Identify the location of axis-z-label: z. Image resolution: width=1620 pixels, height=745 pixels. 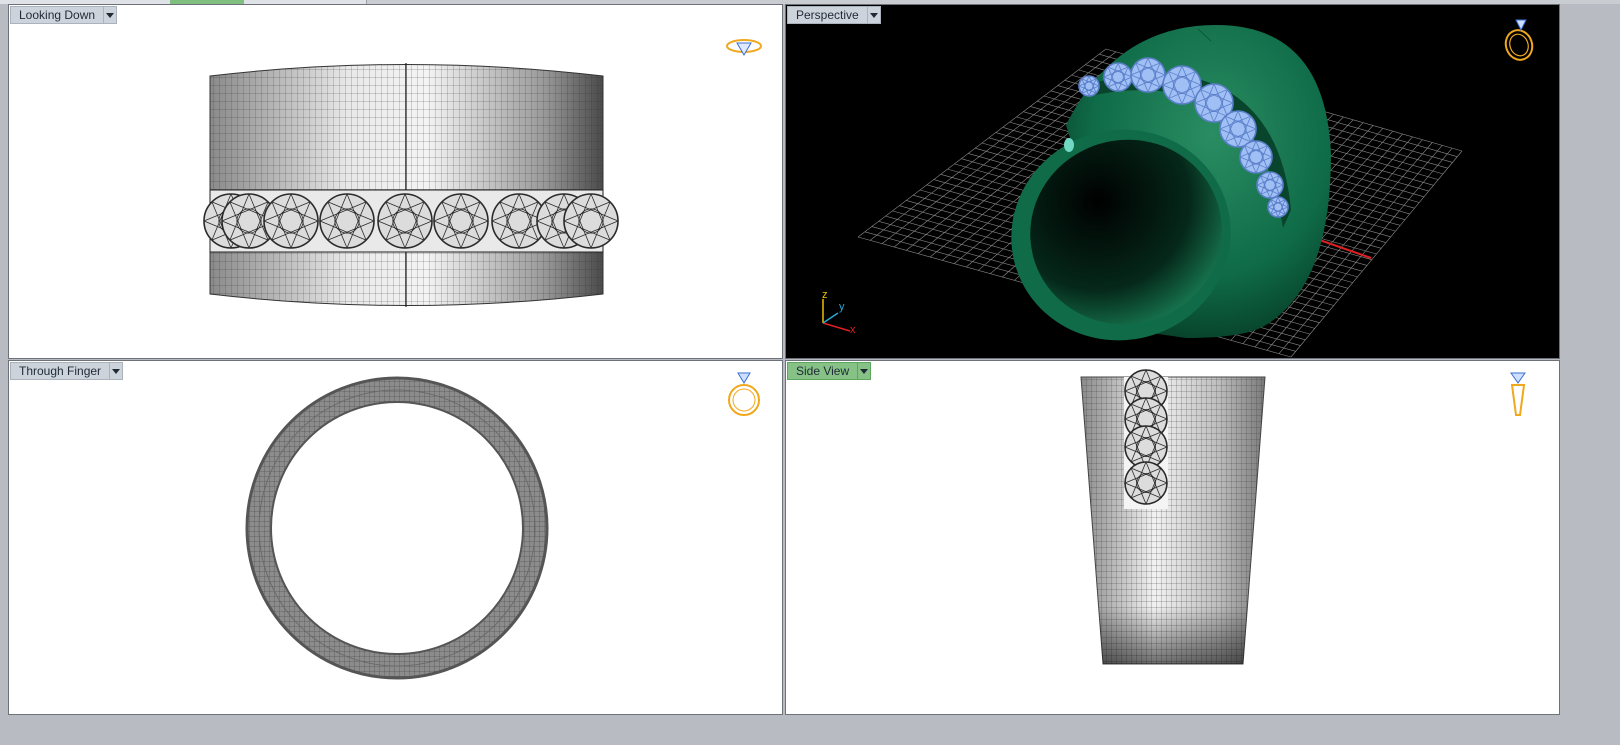
(825, 295).